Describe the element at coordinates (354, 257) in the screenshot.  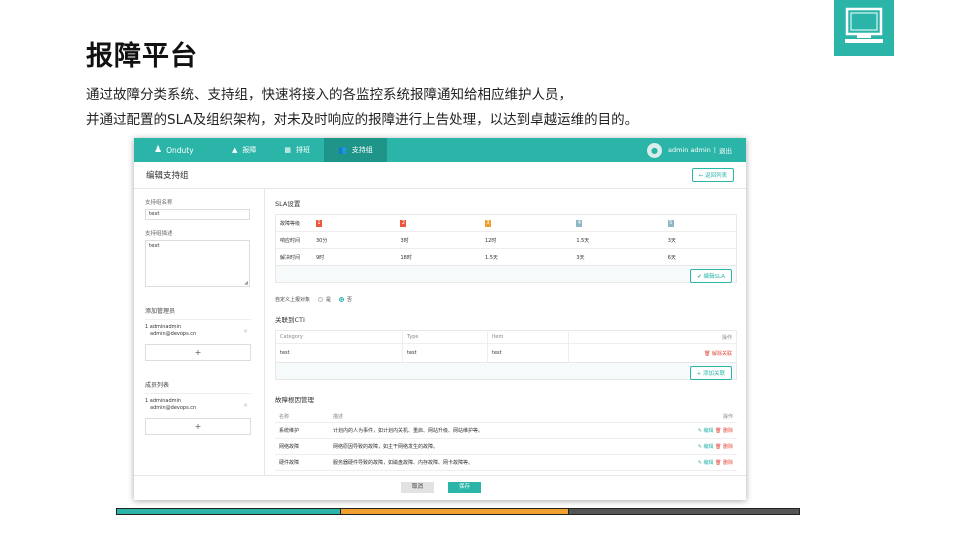
I see `resolve-time: 9时` at that location.